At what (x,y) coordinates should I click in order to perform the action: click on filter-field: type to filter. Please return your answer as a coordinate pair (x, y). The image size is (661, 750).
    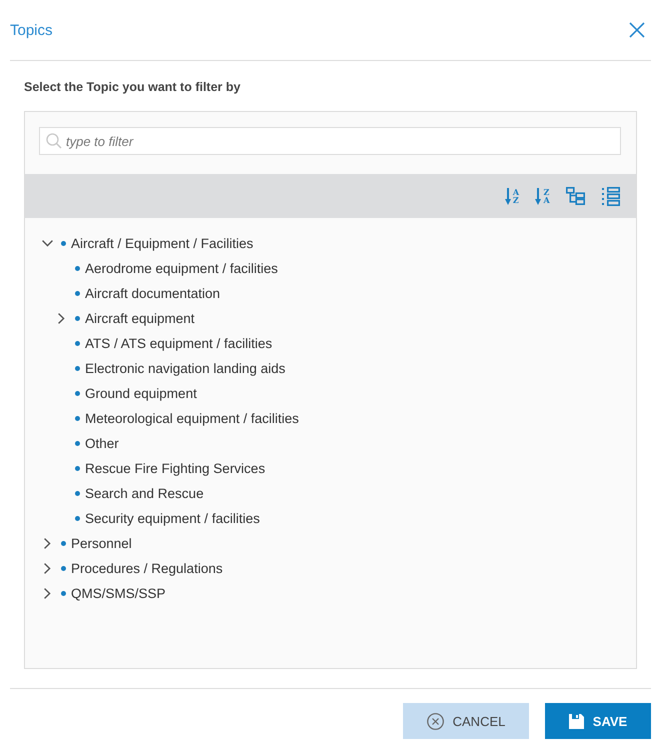
    Looking at the image, I should click on (330, 141).